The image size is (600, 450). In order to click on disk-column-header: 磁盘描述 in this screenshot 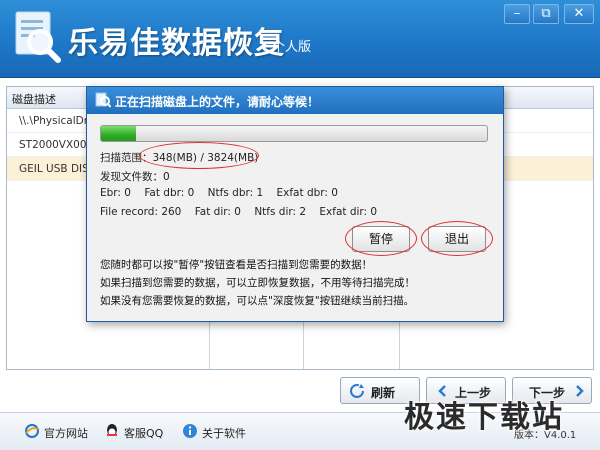, I will do `click(34, 99)`.